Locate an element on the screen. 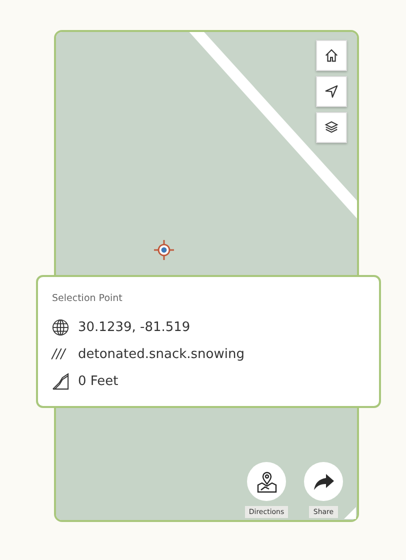  card-title: Selection Point is located at coordinates (88, 298).